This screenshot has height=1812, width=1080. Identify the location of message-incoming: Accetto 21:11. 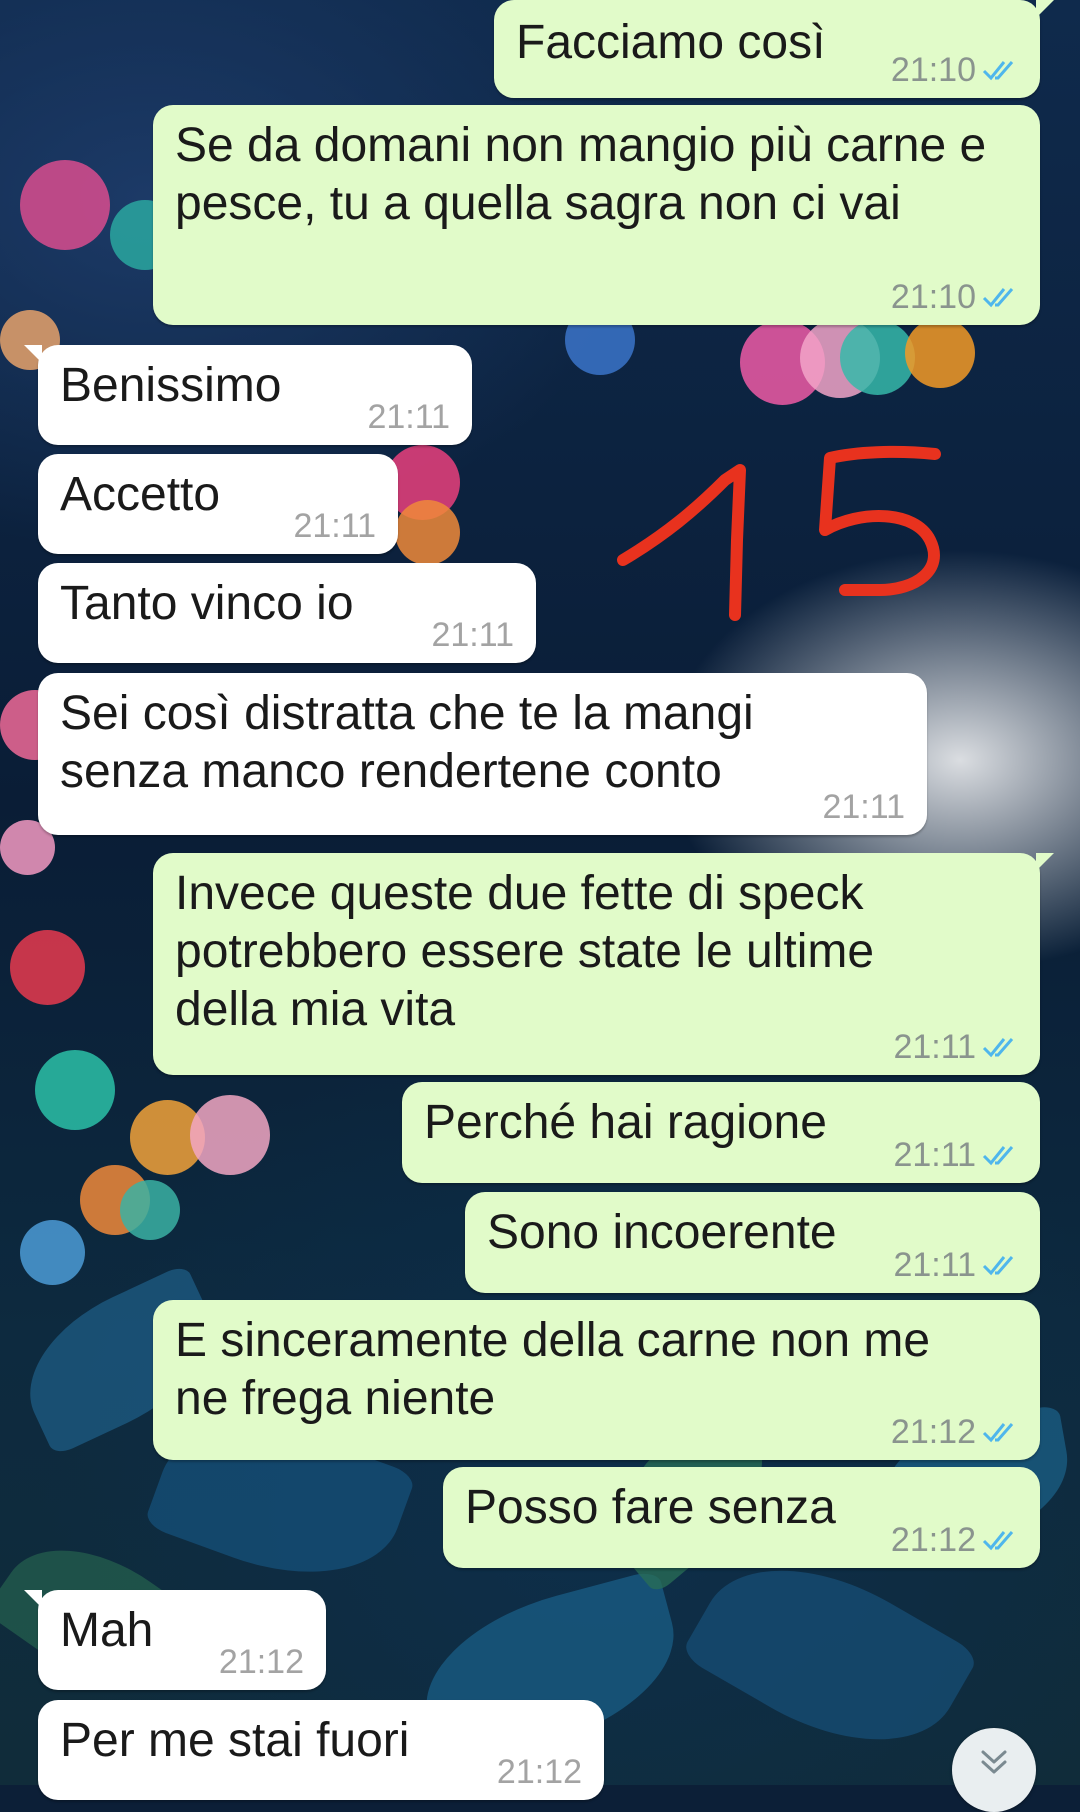
(218, 504).